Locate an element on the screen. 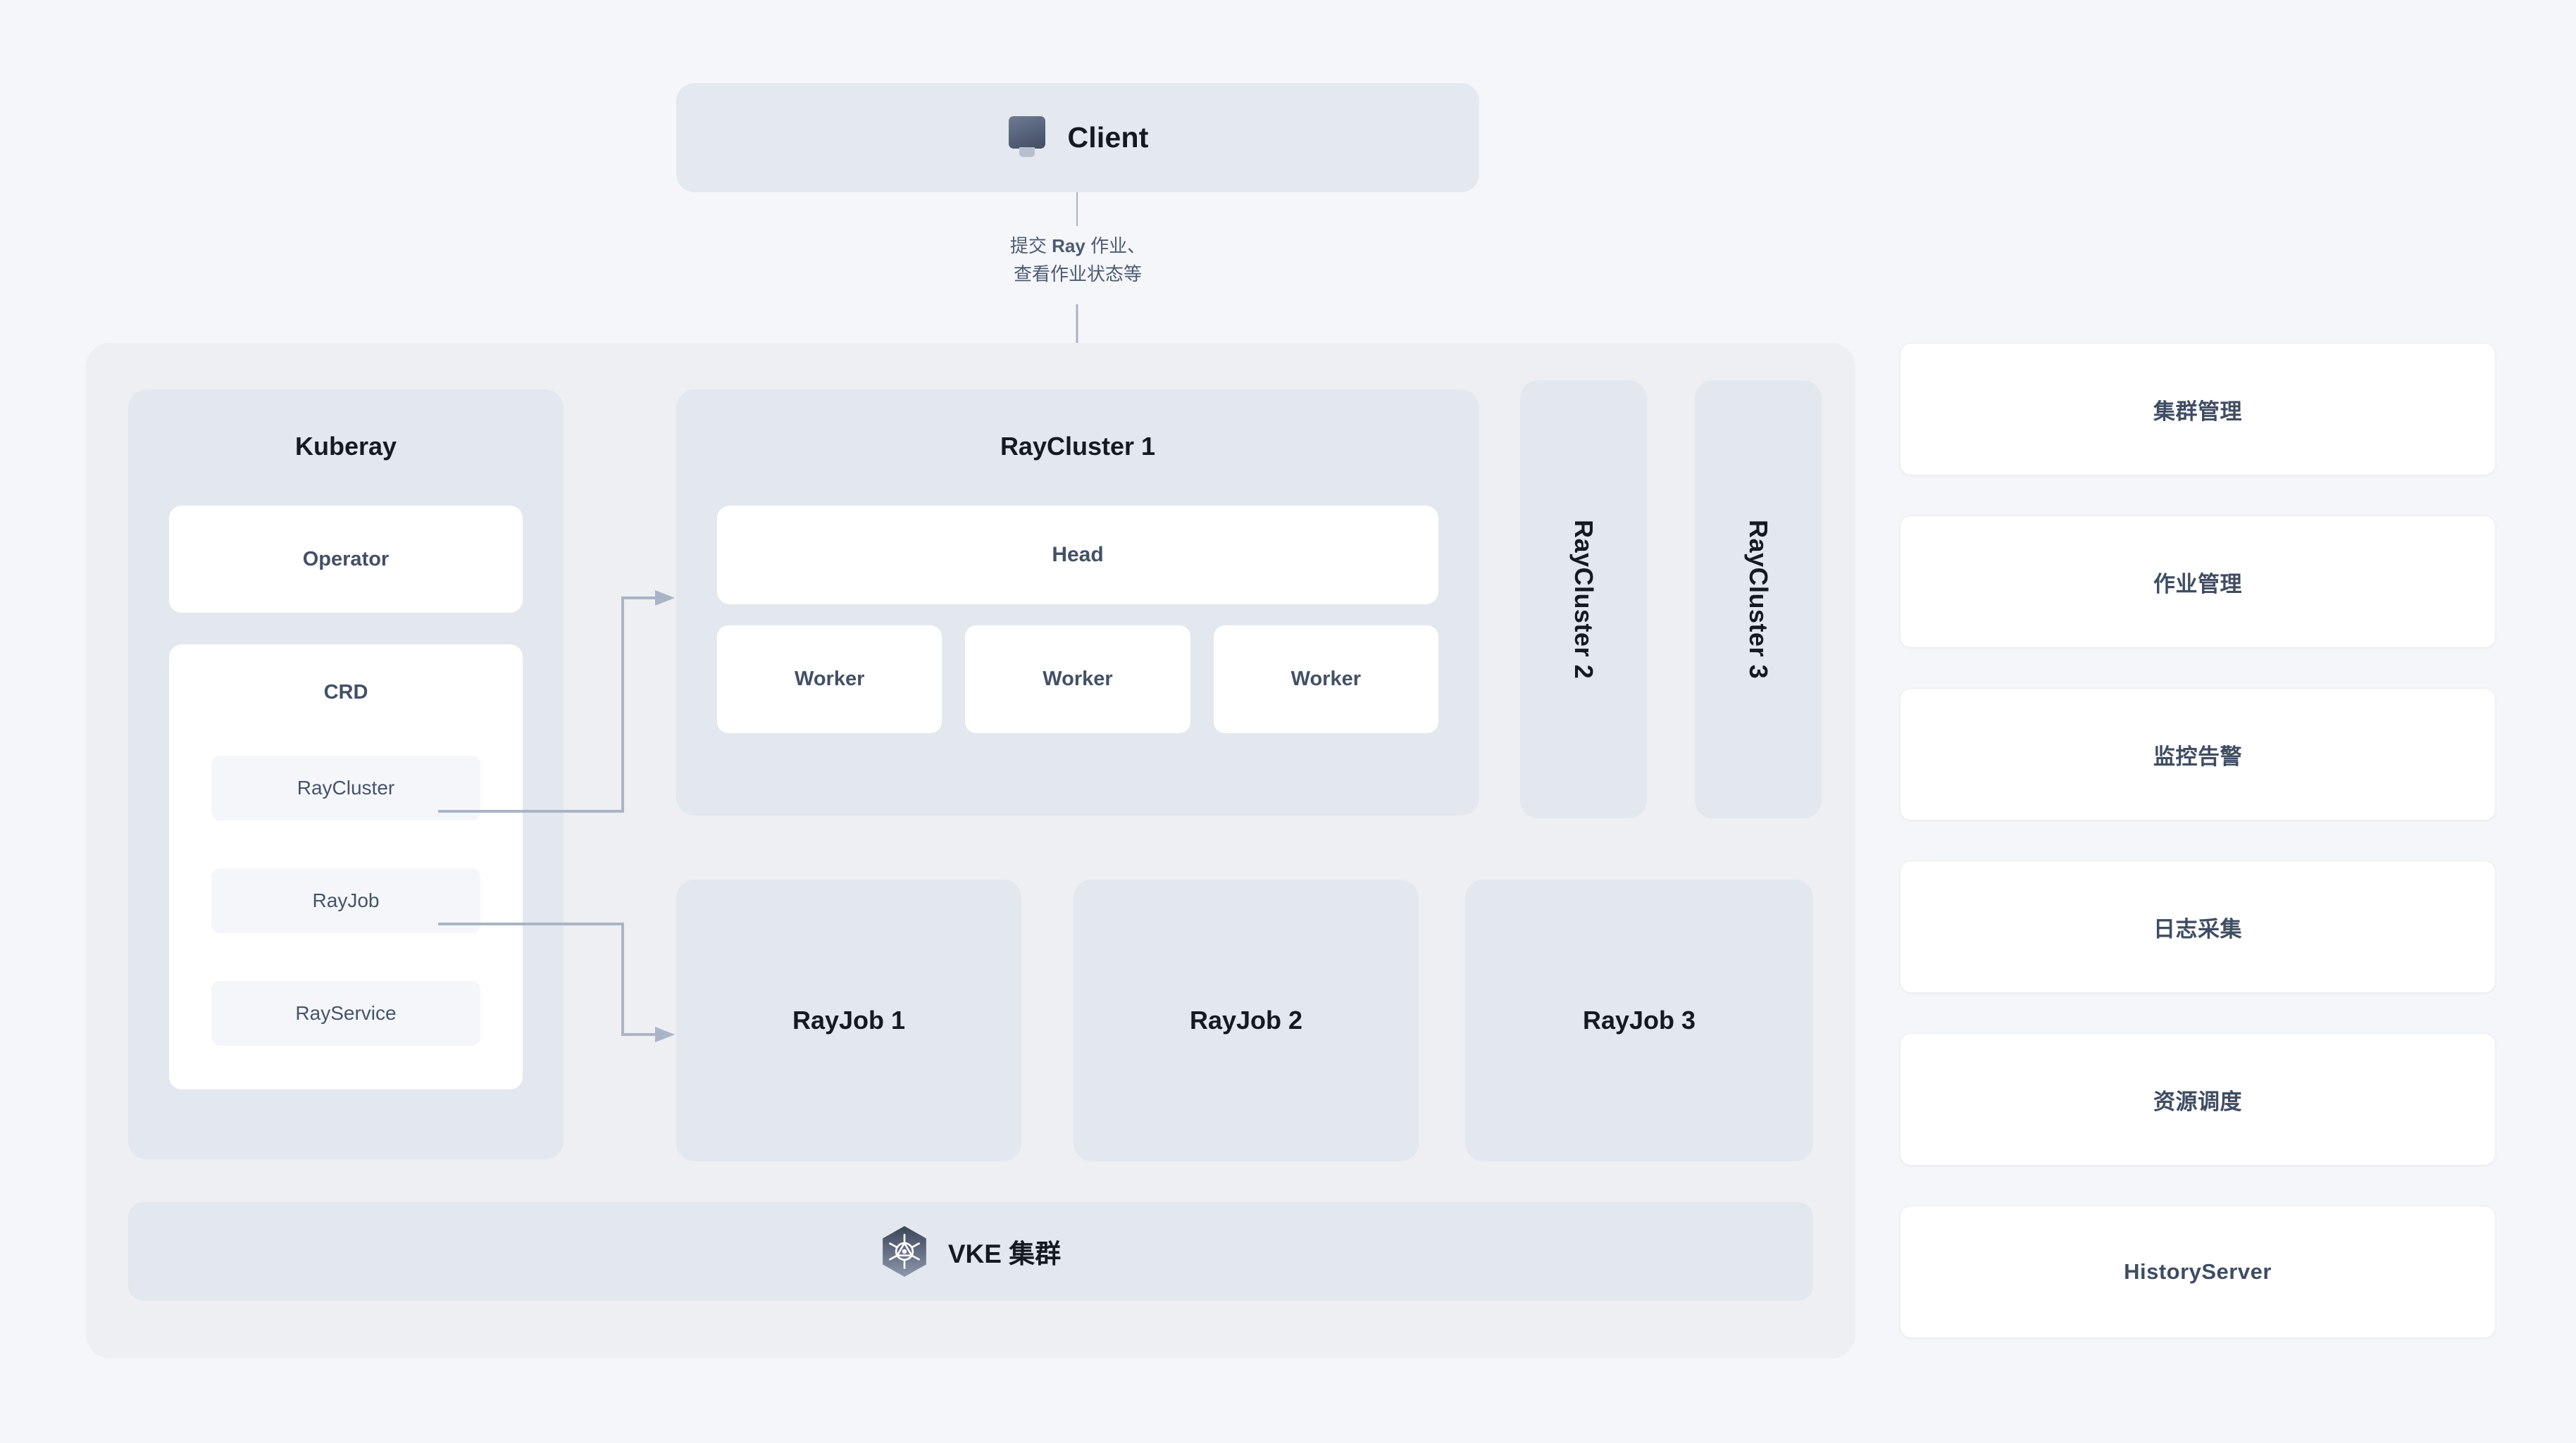 The height and width of the screenshot is (1443, 2576). raycluster-3-panel: RayCluster 3 is located at coordinates (1758, 599).